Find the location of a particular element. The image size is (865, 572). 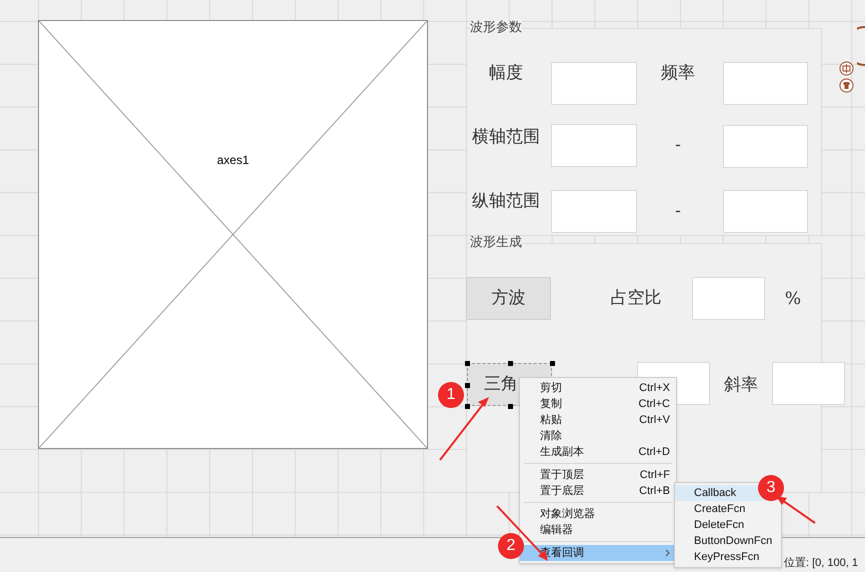

menu-item: 清除 is located at coordinates (598, 436).